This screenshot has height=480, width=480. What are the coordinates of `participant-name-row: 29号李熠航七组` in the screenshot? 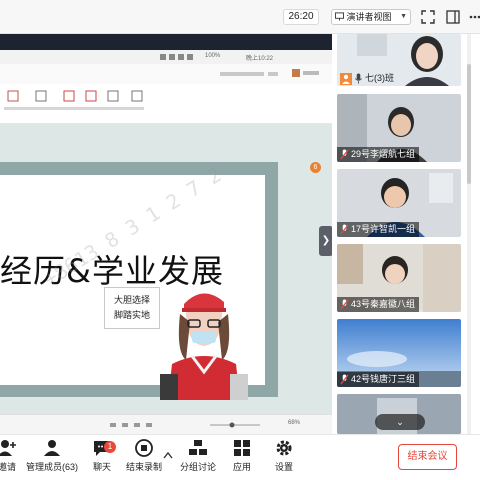 It's located at (378, 154).